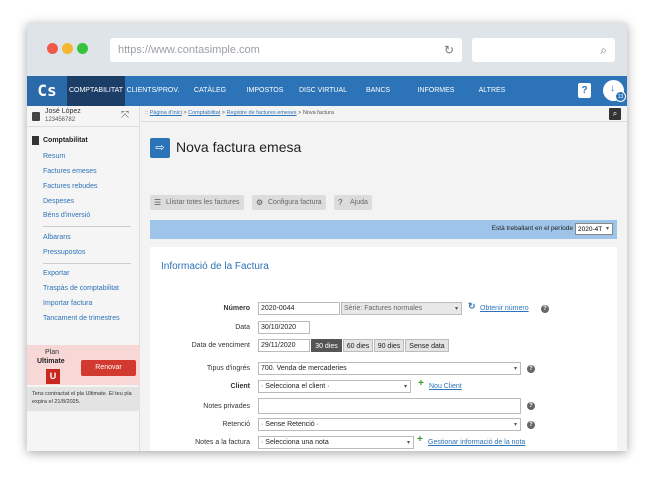 The image size is (650, 478). What do you see at coordinates (220, 345) in the screenshot?
I see `due-date-label: Data de venciment` at bounding box center [220, 345].